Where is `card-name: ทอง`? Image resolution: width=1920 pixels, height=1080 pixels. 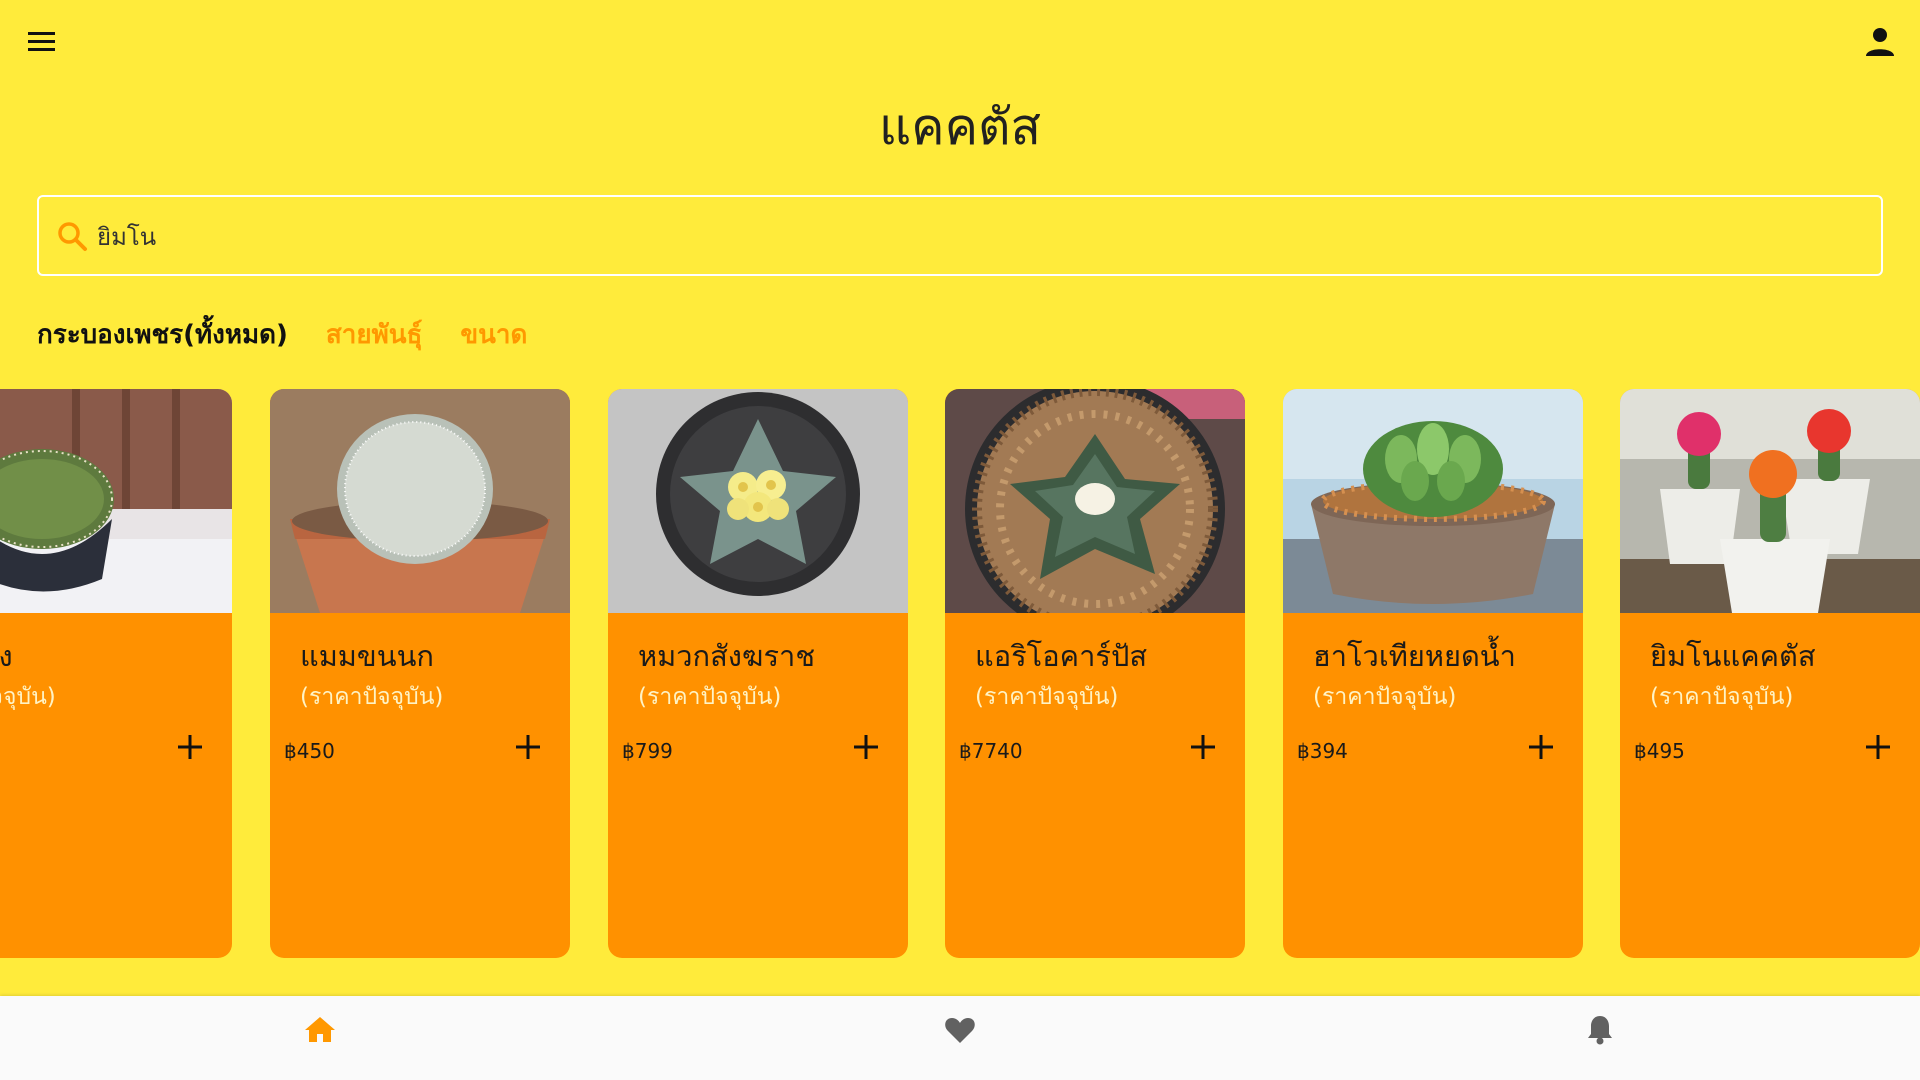
card-name: ทอง is located at coordinates (6, 656).